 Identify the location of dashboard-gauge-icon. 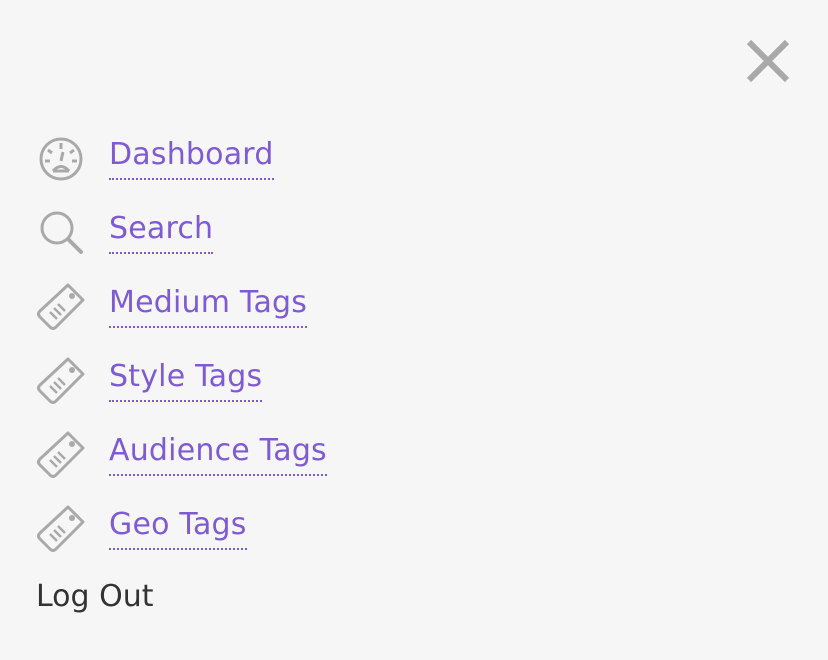
(61, 159).